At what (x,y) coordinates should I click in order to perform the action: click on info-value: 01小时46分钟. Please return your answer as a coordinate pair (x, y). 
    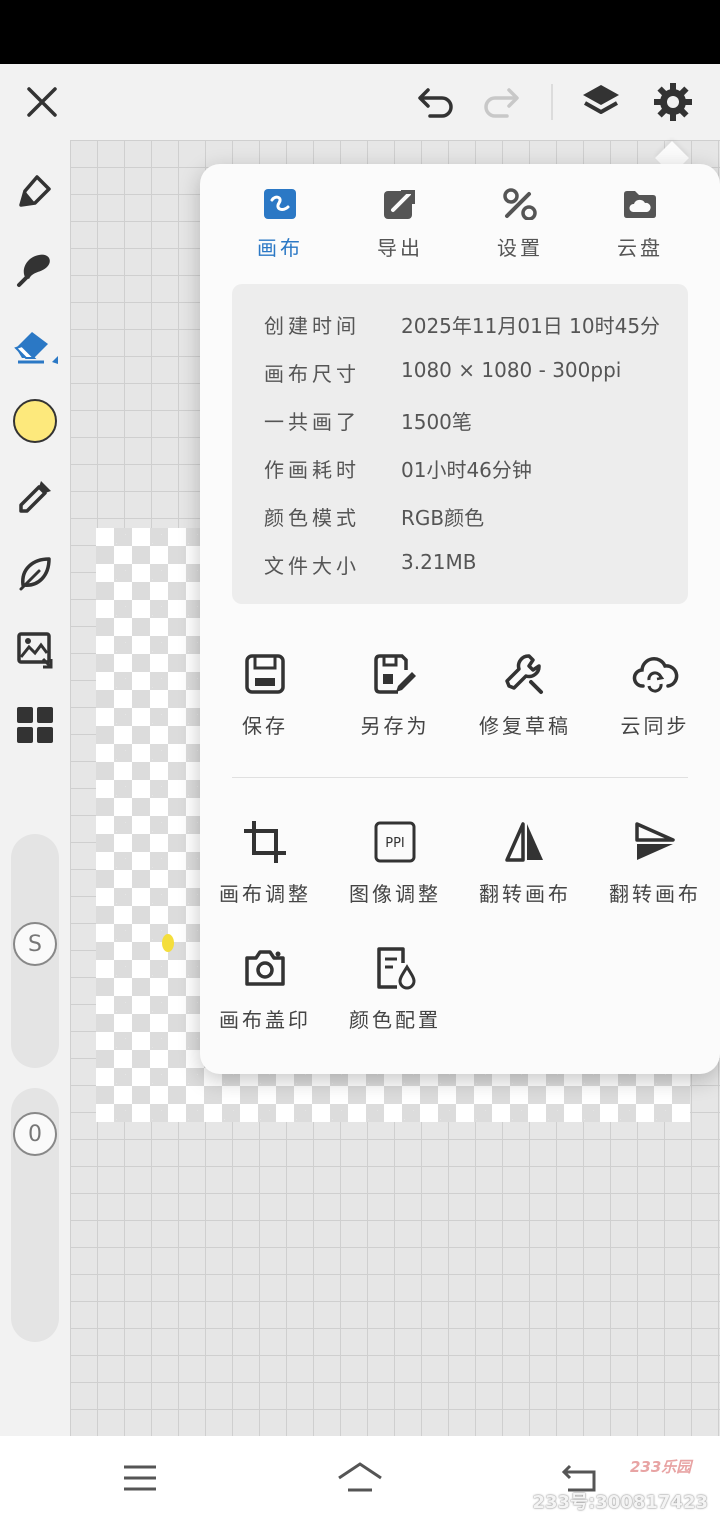
    Looking at the image, I should click on (466, 470).